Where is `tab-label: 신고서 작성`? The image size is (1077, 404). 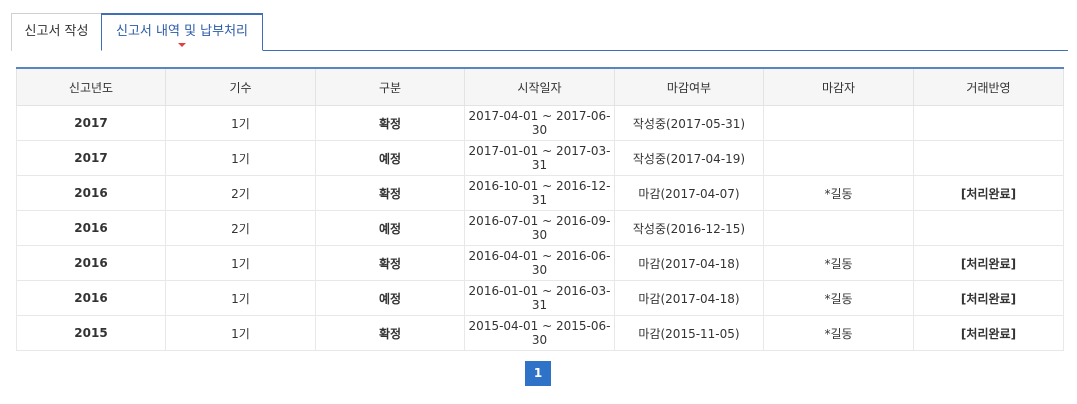
tab-label: 신고서 작성 is located at coordinates (56, 31).